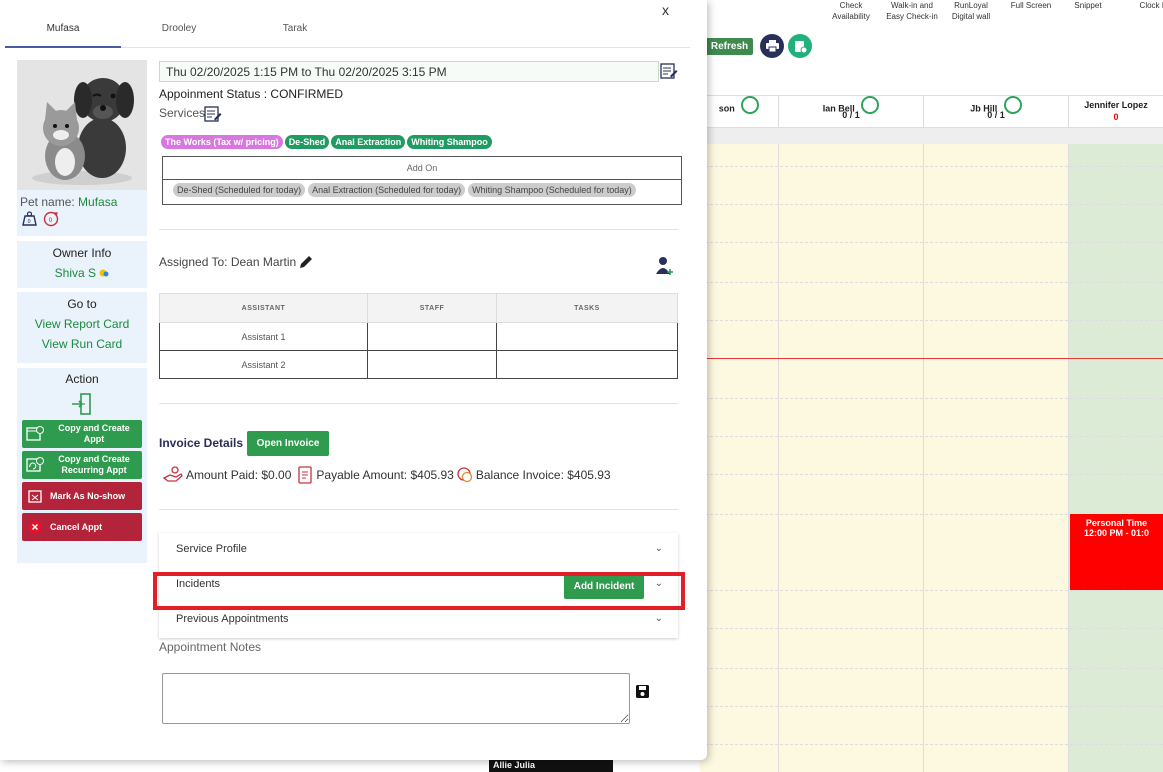  What do you see at coordinates (213, 114) in the screenshot?
I see `edit-services-icon` at bounding box center [213, 114].